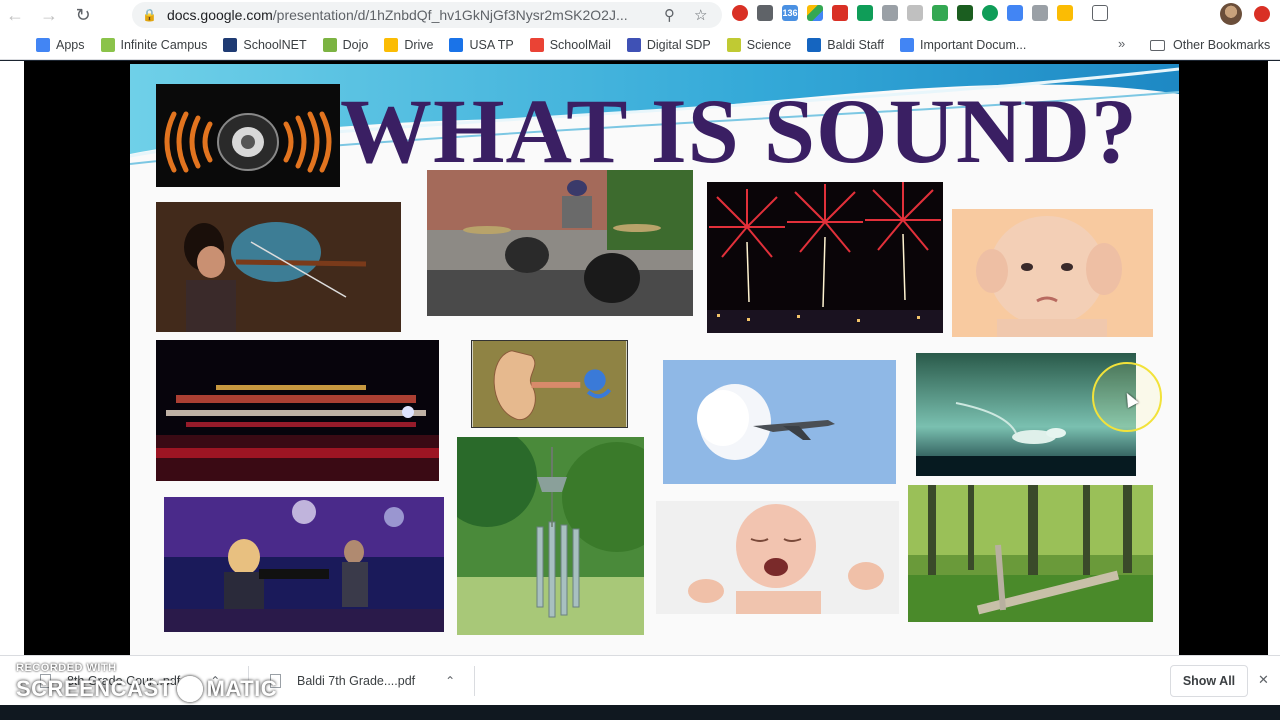 Image resolution: width=1280 pixels, height=720 pixels. Describe the element at coordinates (678, 44) in the screenshot. I see `bookmark-label: Digital SDP` at that location.